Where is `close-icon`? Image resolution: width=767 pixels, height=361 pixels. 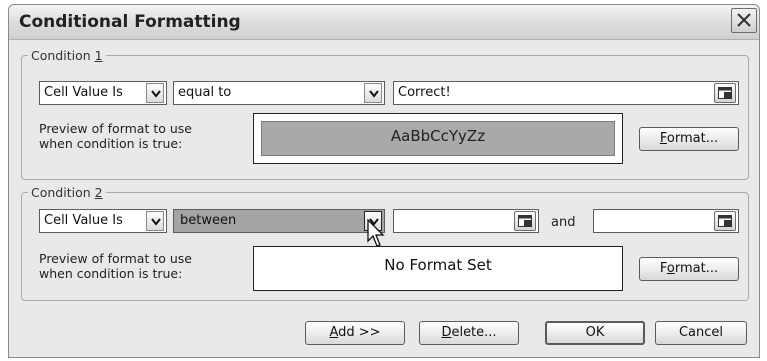
close-icon is located at coordinates (744, 20).